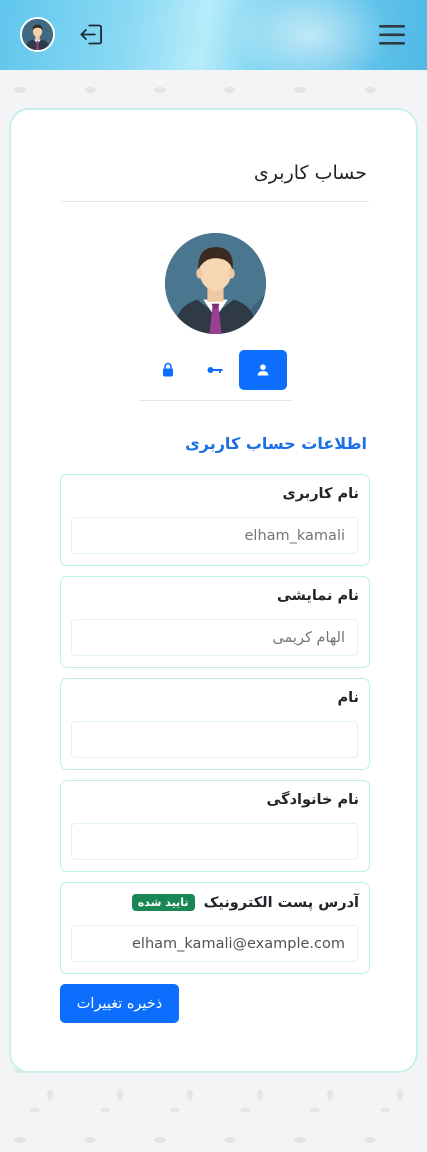 This screenshot has width=427, height=1152. I want to click on username-field-group: نام کاربری, so click(215, 520).